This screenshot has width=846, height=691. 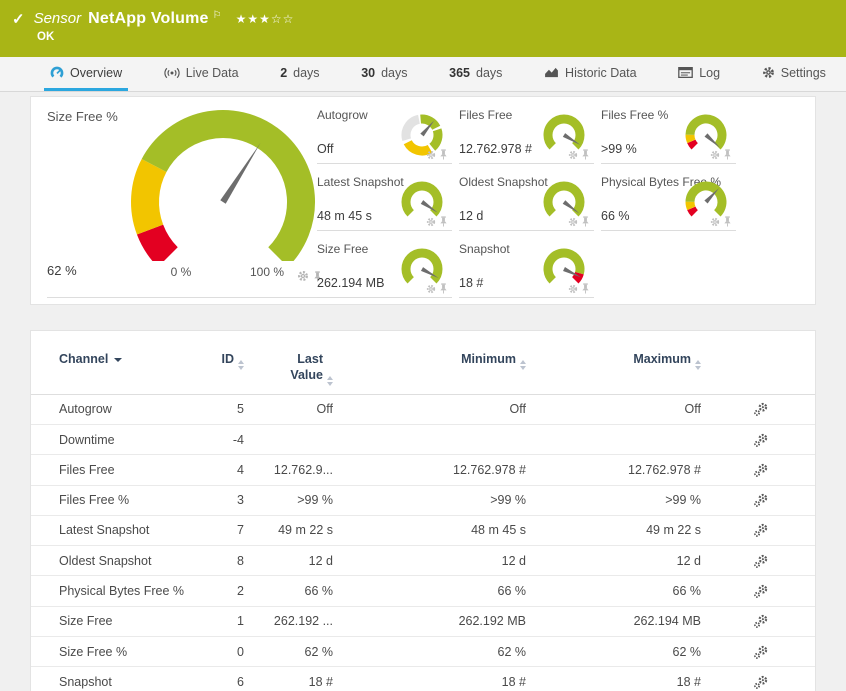 What do you see at coordinates (217, 15) in the screenshot?
I see `flag-icon: ⚐` at bounding box center [217, 15].